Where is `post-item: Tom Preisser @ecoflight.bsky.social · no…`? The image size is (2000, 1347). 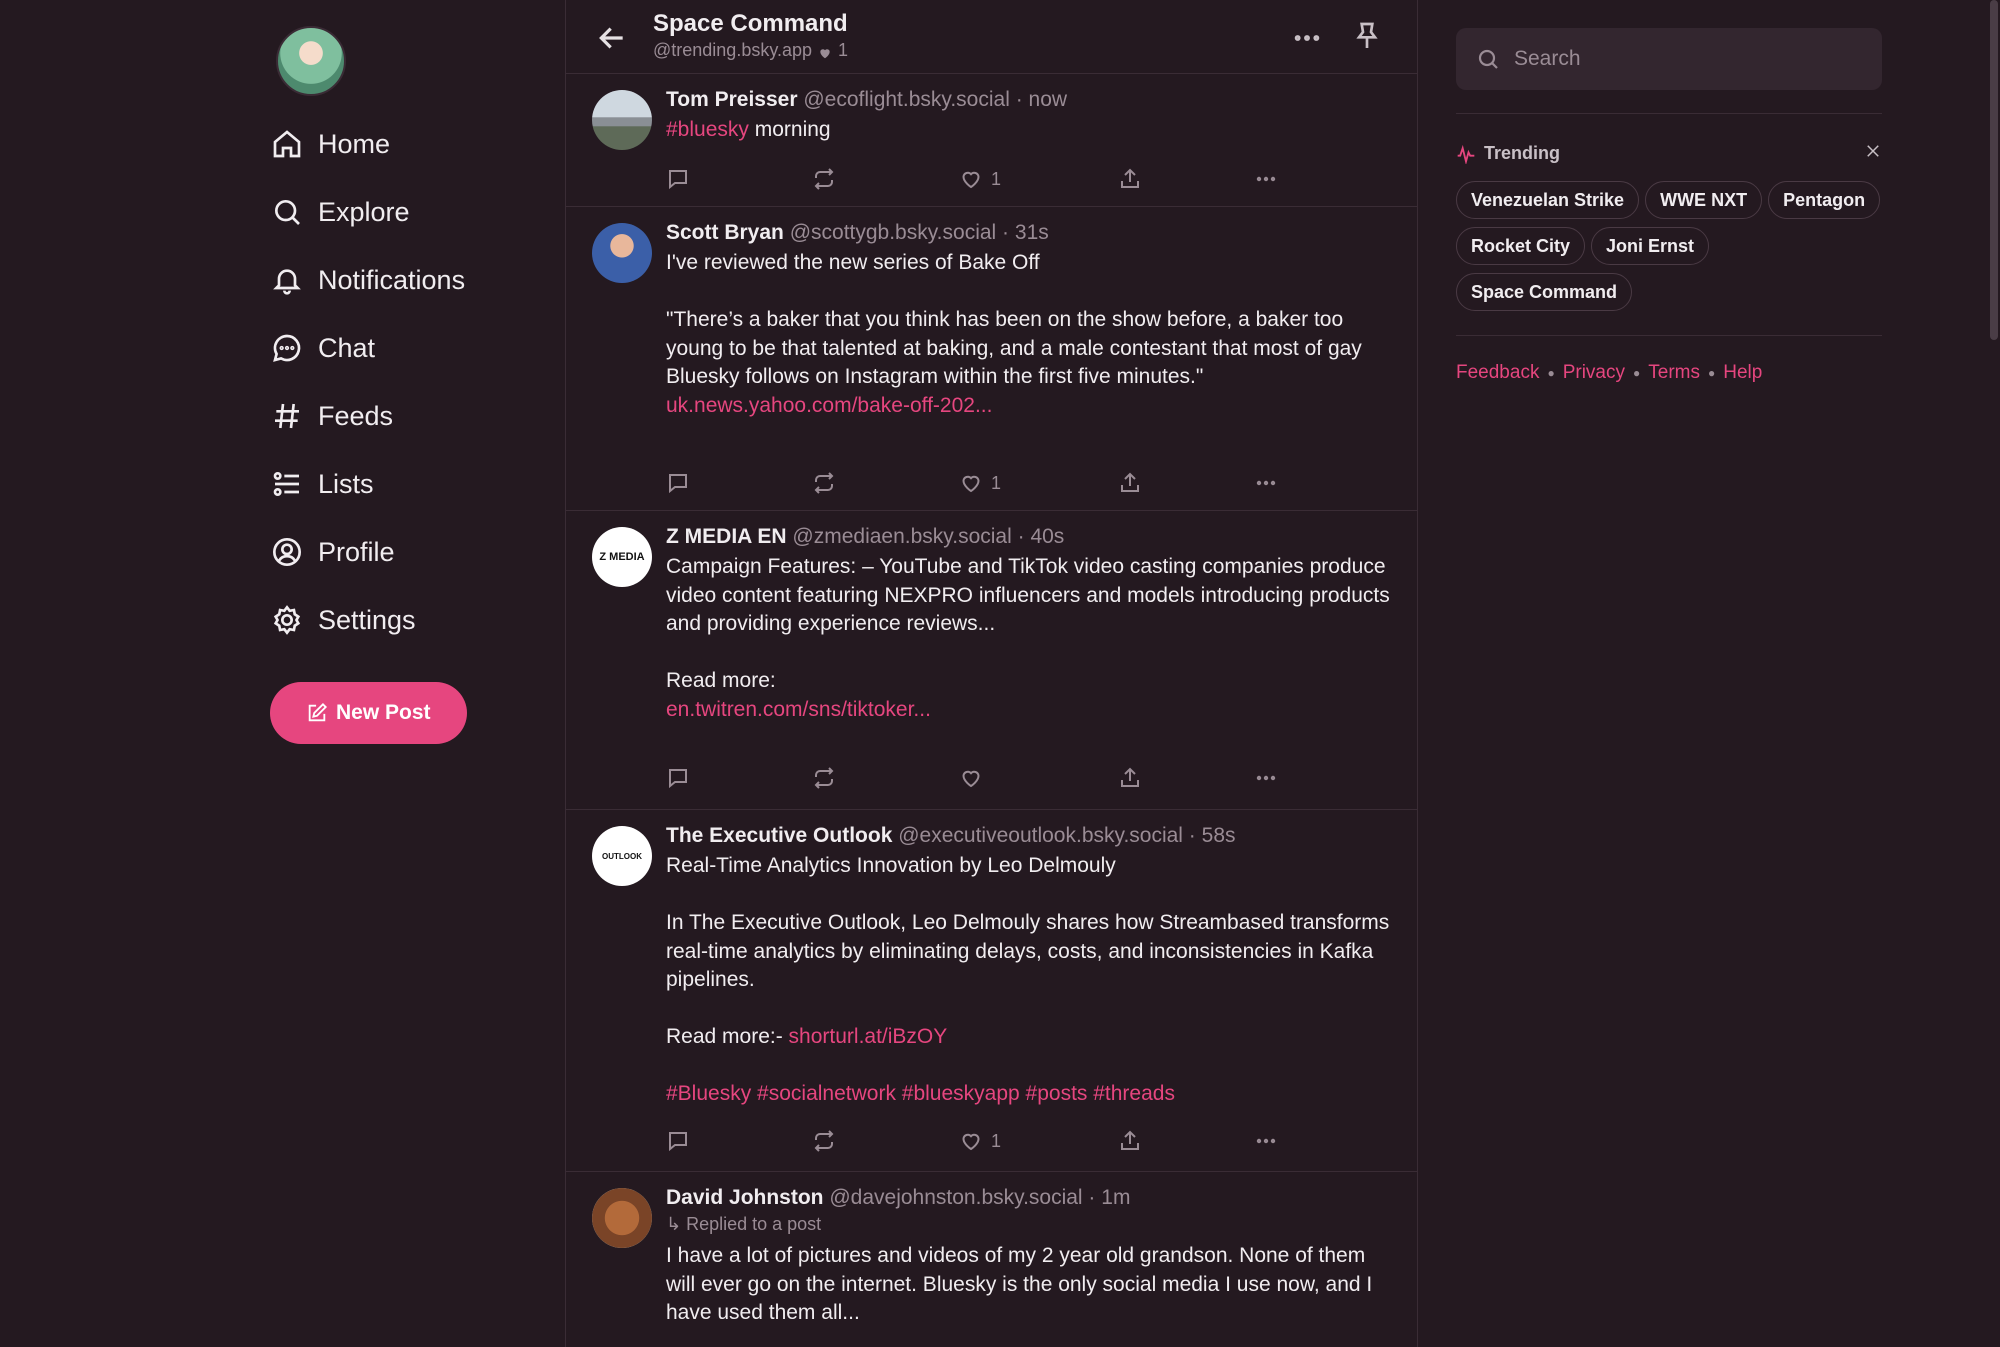 post-item: Tom Preisser @ecoflight.bsky.social · no… is located at coordinates (991, 140).